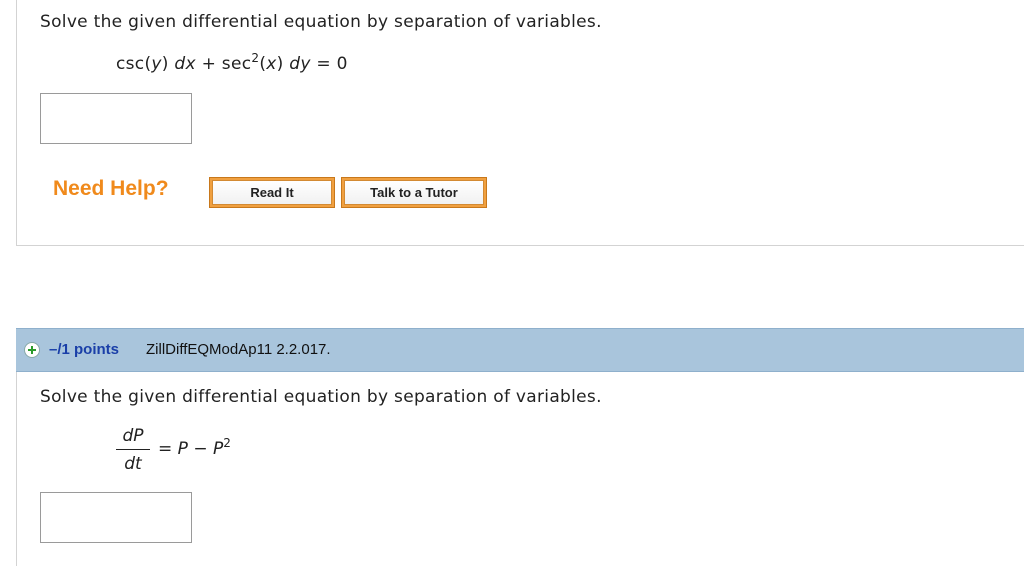 The height and width of the screenshot is (566, 1024). I want to click on question-1-answer-input, so click(116, 118).